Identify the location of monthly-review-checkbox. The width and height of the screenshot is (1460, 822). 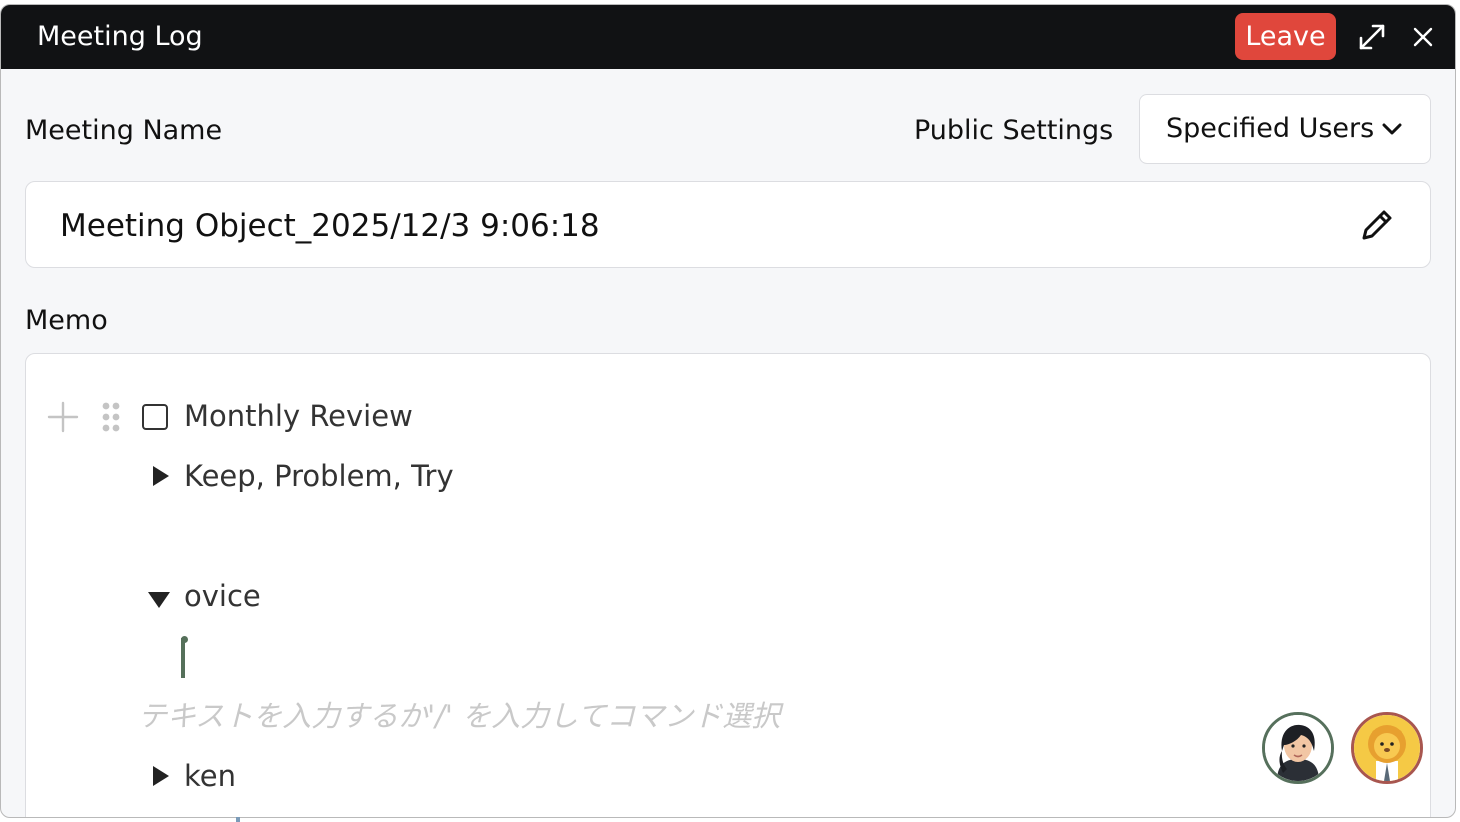
(155, 417).